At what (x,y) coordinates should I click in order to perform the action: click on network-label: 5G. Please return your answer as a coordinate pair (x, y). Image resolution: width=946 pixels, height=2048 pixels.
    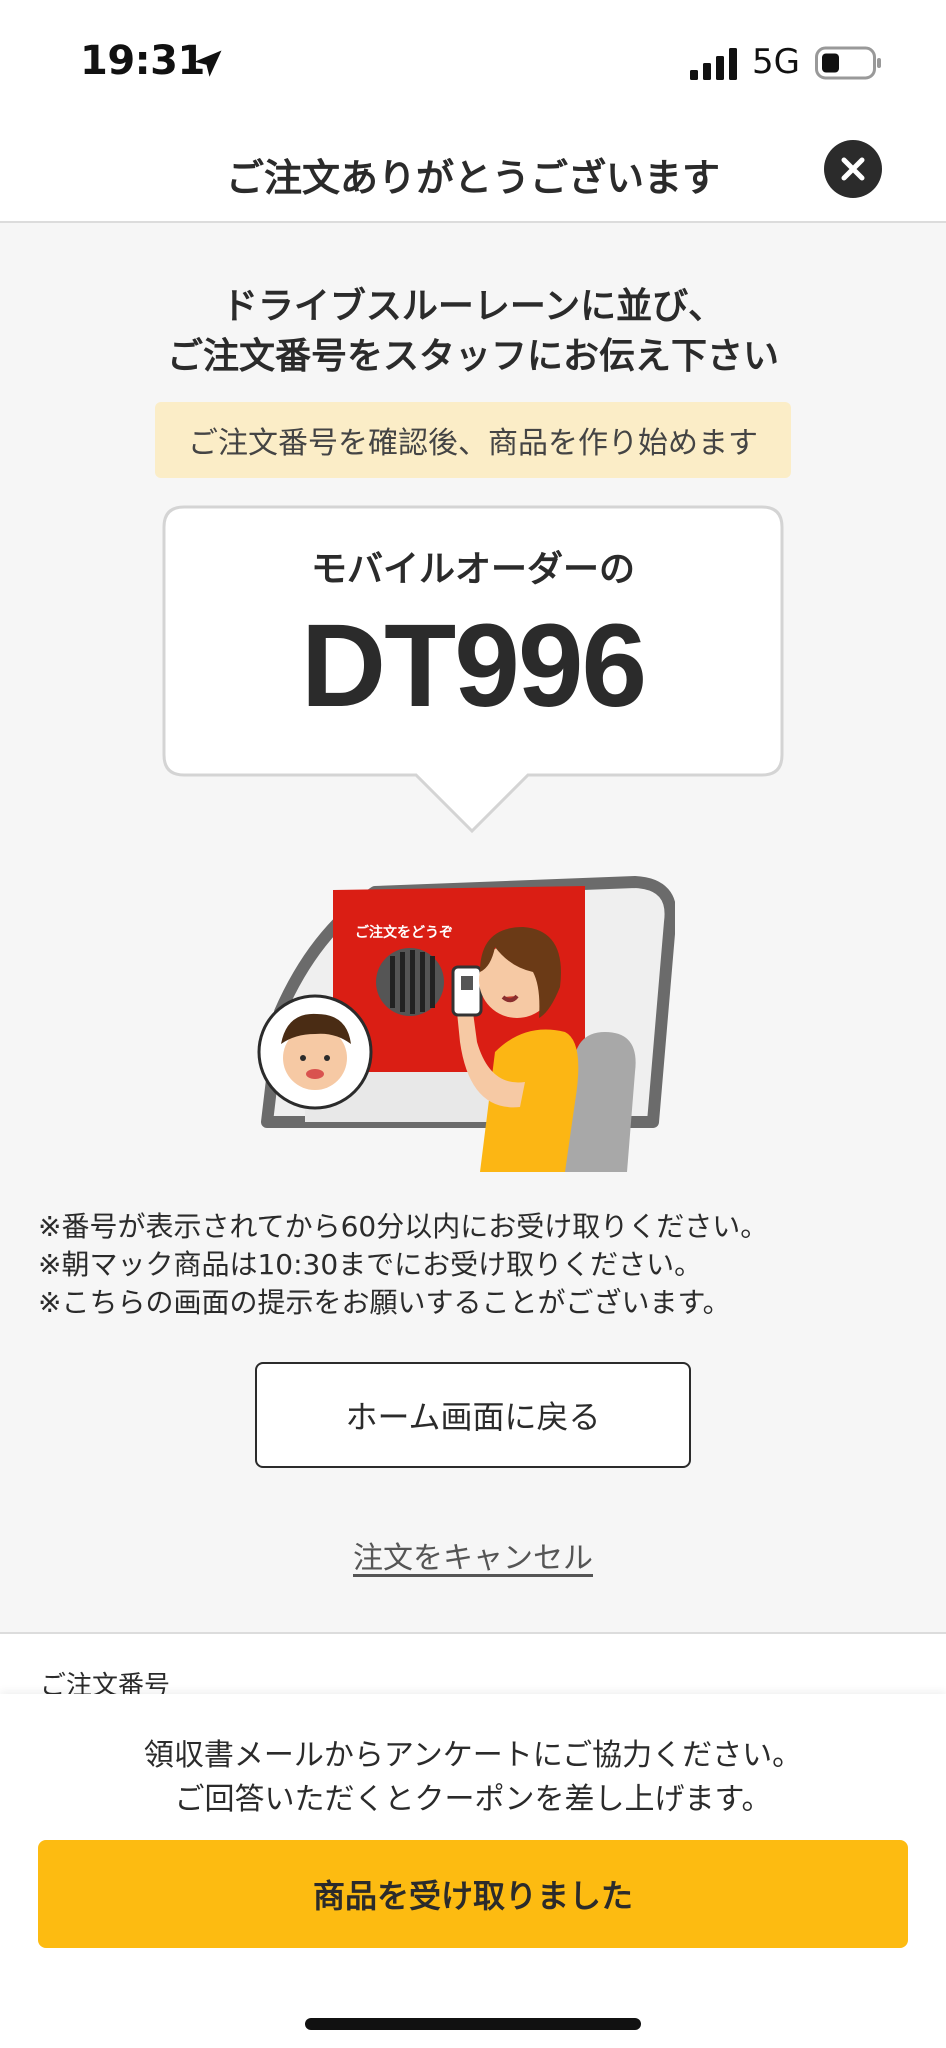
    Looking at the image, I should click on (776, 62).